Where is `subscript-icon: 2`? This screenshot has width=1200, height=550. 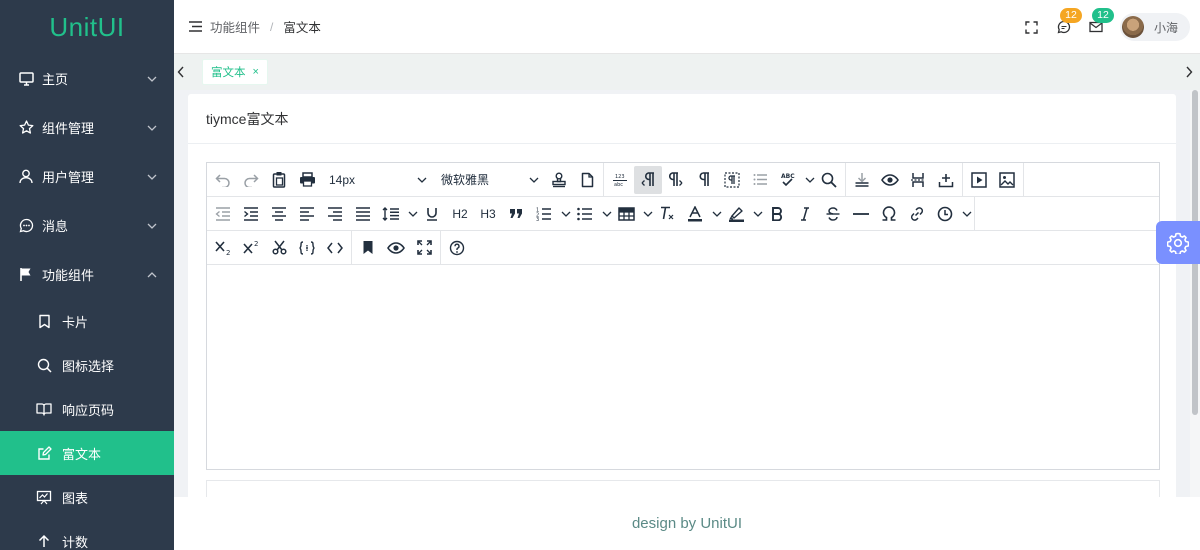
subscript-icon: 2 is located at coordinates (223, 248).